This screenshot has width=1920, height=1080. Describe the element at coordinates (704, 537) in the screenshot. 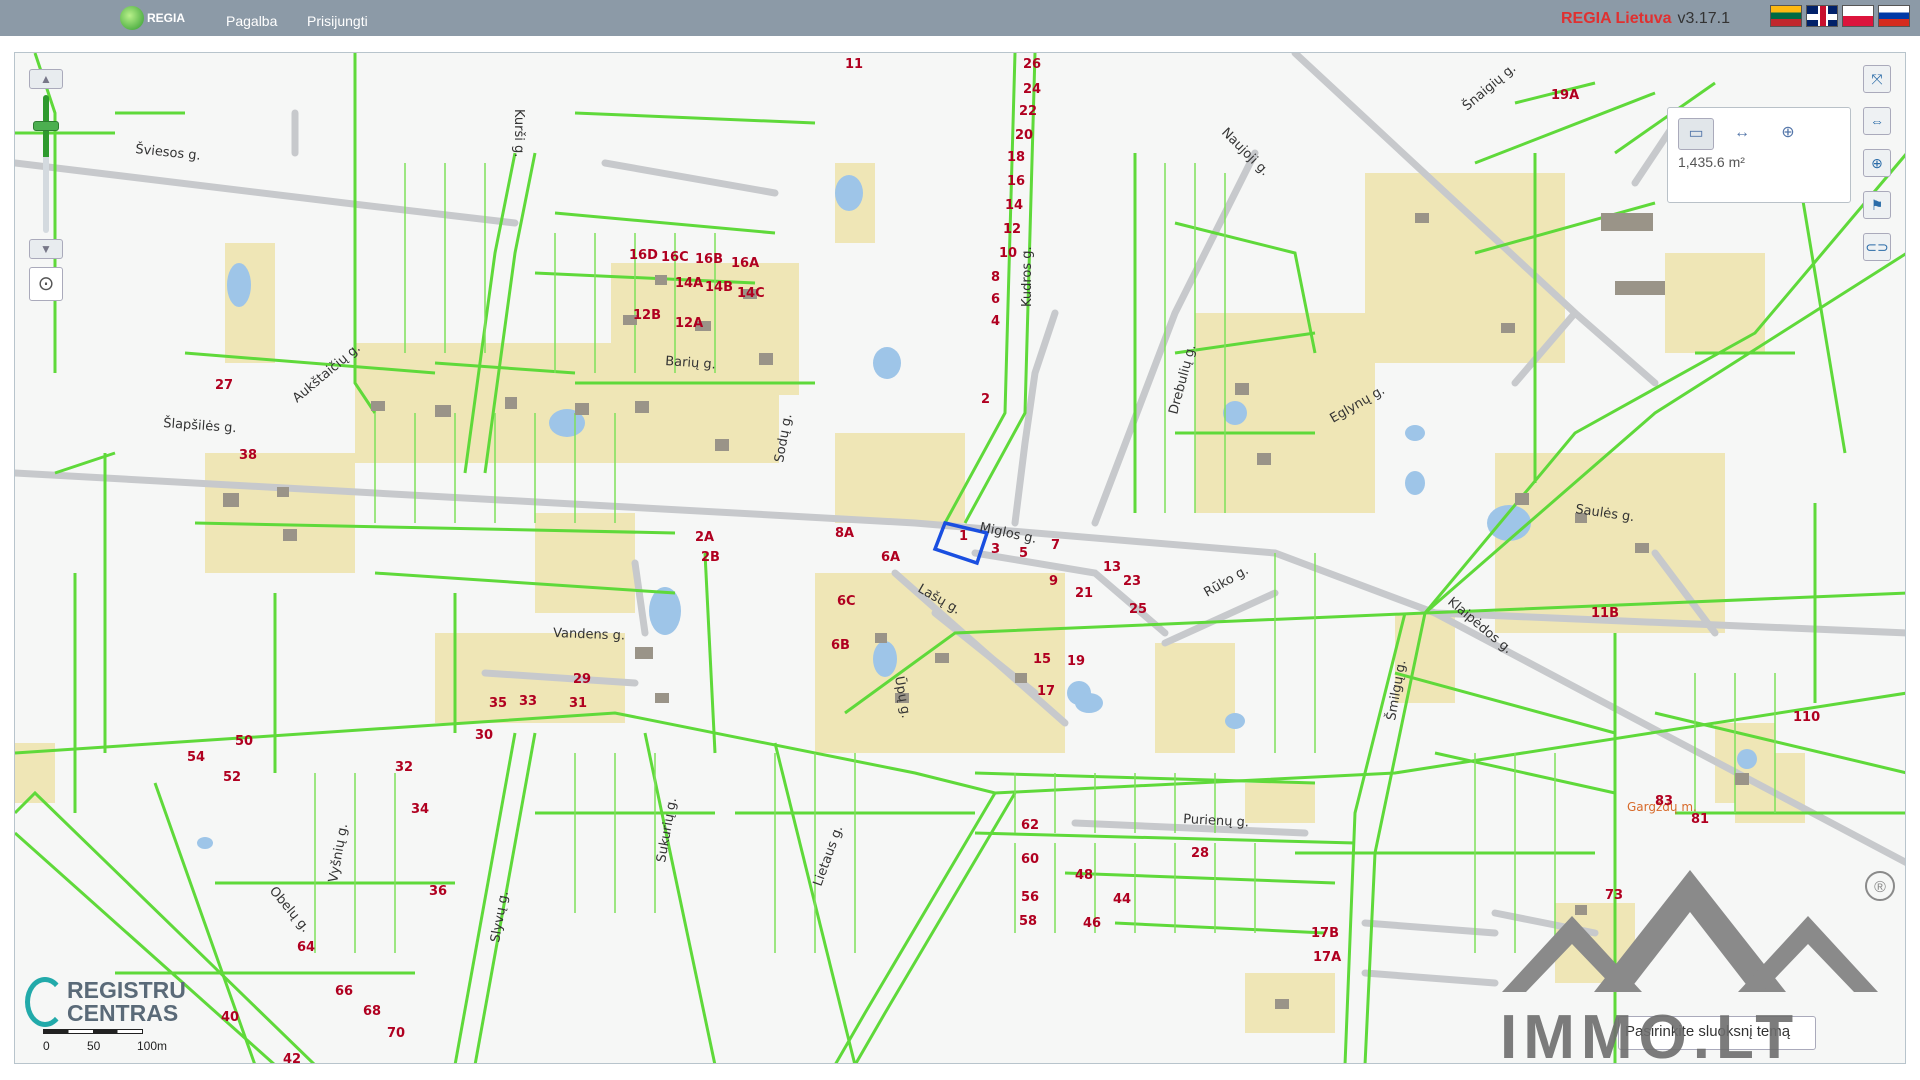

I see `parcel-number: 2A` at that location.